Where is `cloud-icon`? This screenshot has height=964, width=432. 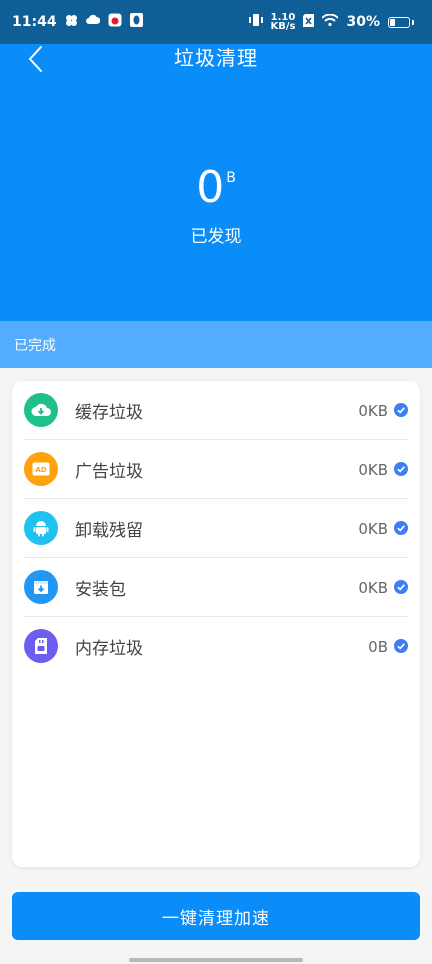 cloud-icon is located at coordinates (92, 22).